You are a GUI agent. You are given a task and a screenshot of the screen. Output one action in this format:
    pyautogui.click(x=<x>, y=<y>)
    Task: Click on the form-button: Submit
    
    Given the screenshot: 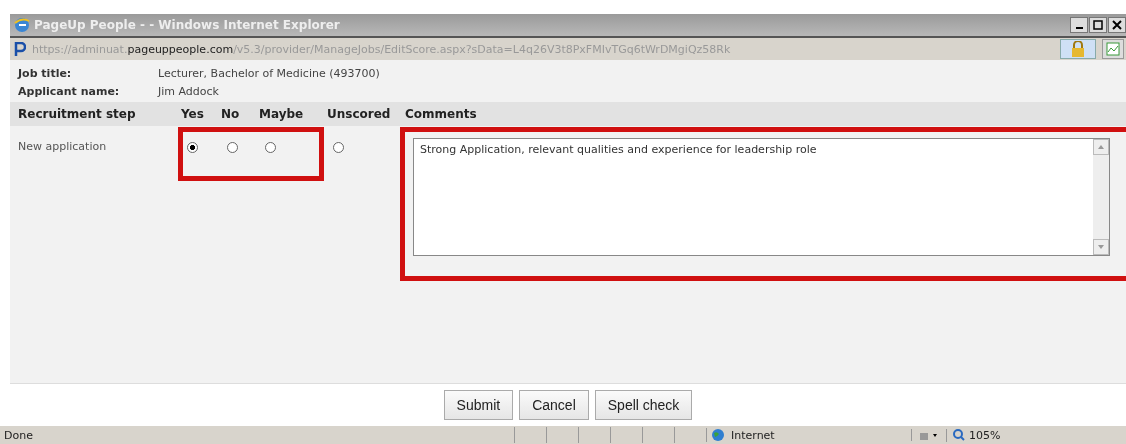 What is the action you would take?
    pyautogui.click(x=478, y=405)
    